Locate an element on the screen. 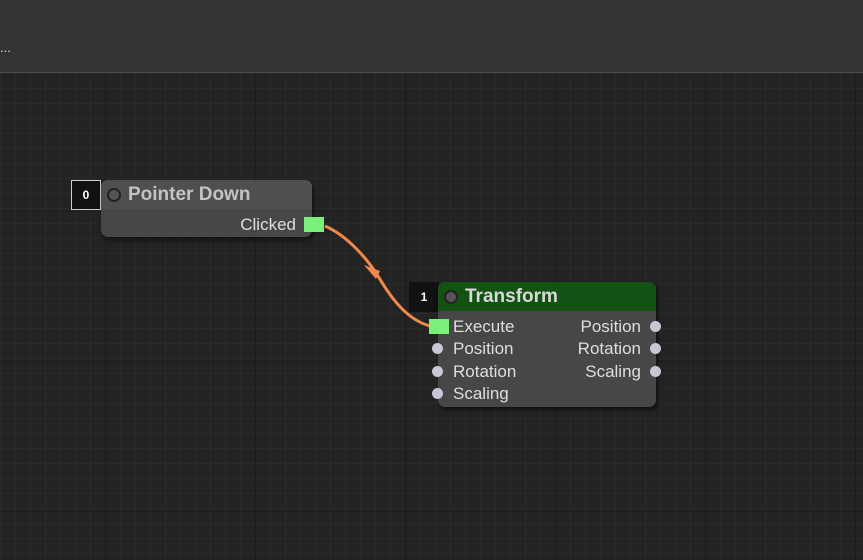  node-index-badge: 0 is located at coordinates (86, 195).